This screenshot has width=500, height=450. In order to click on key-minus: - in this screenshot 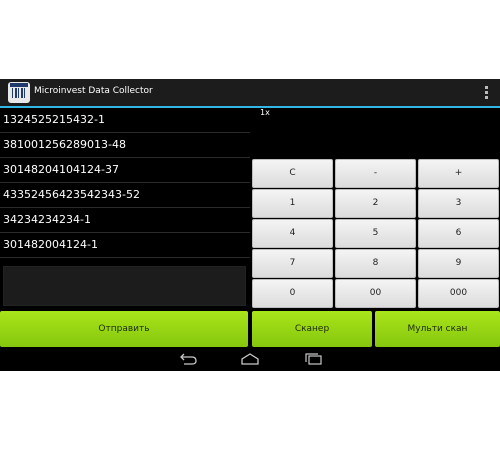, I will do `click(375, 173)`.